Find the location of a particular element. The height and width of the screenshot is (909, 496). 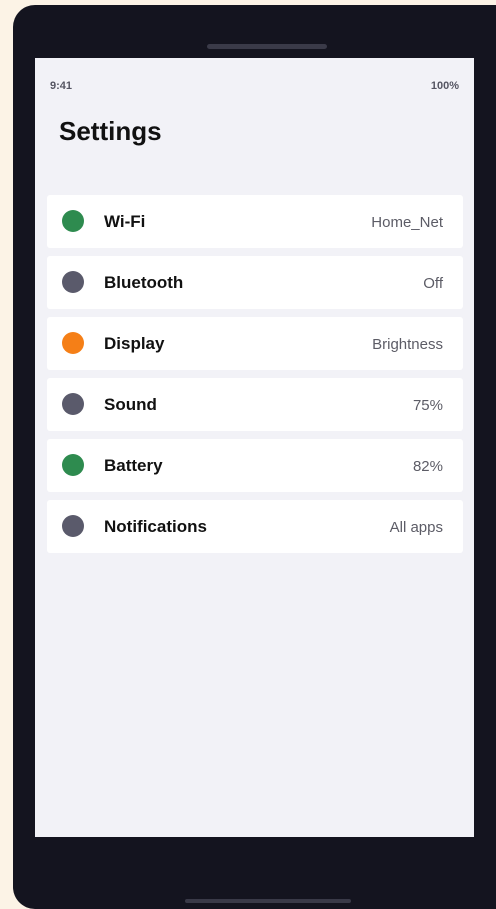

speaker-grille is located at coordinates (267, 46).